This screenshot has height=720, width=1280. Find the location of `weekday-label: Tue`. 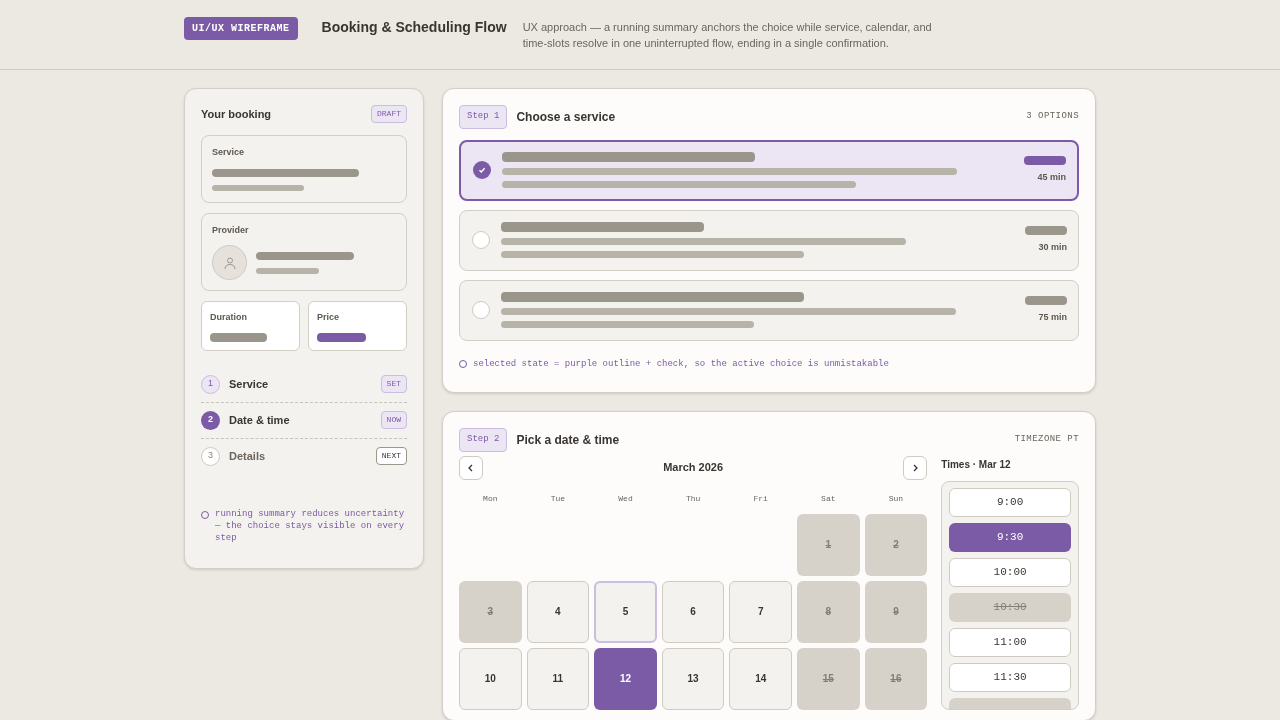

weekday-label: Tue is located at coordinates (558, 498).